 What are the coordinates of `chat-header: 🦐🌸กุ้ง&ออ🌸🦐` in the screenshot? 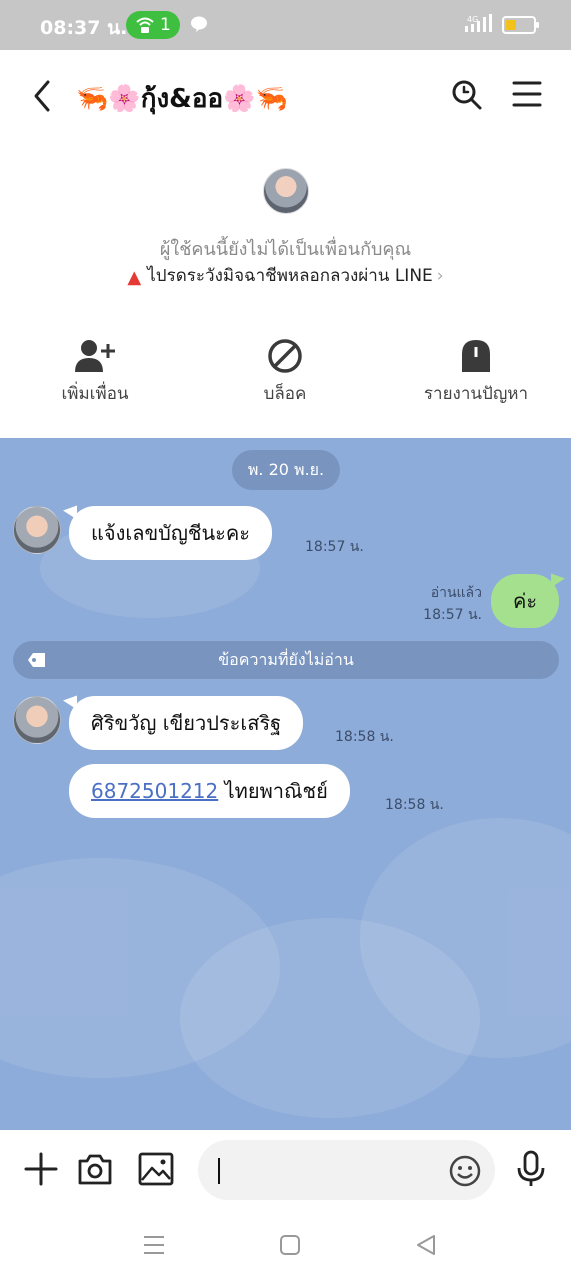 It's located at (285, 95).